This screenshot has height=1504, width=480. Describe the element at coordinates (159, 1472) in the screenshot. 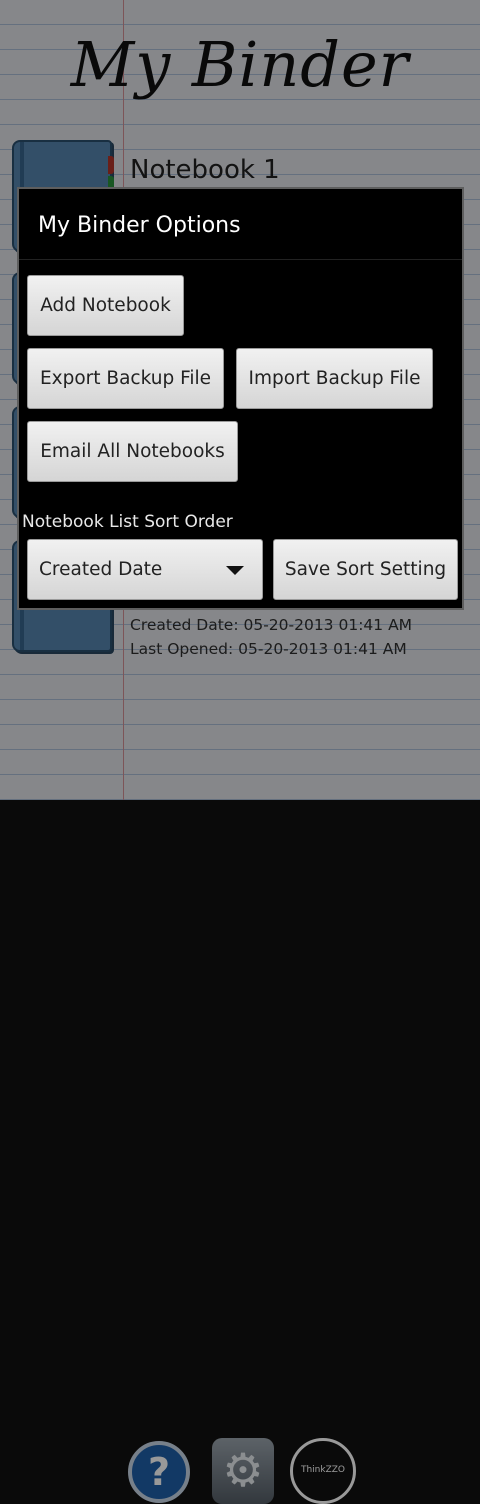

I see `help-icon: ?` at that location.